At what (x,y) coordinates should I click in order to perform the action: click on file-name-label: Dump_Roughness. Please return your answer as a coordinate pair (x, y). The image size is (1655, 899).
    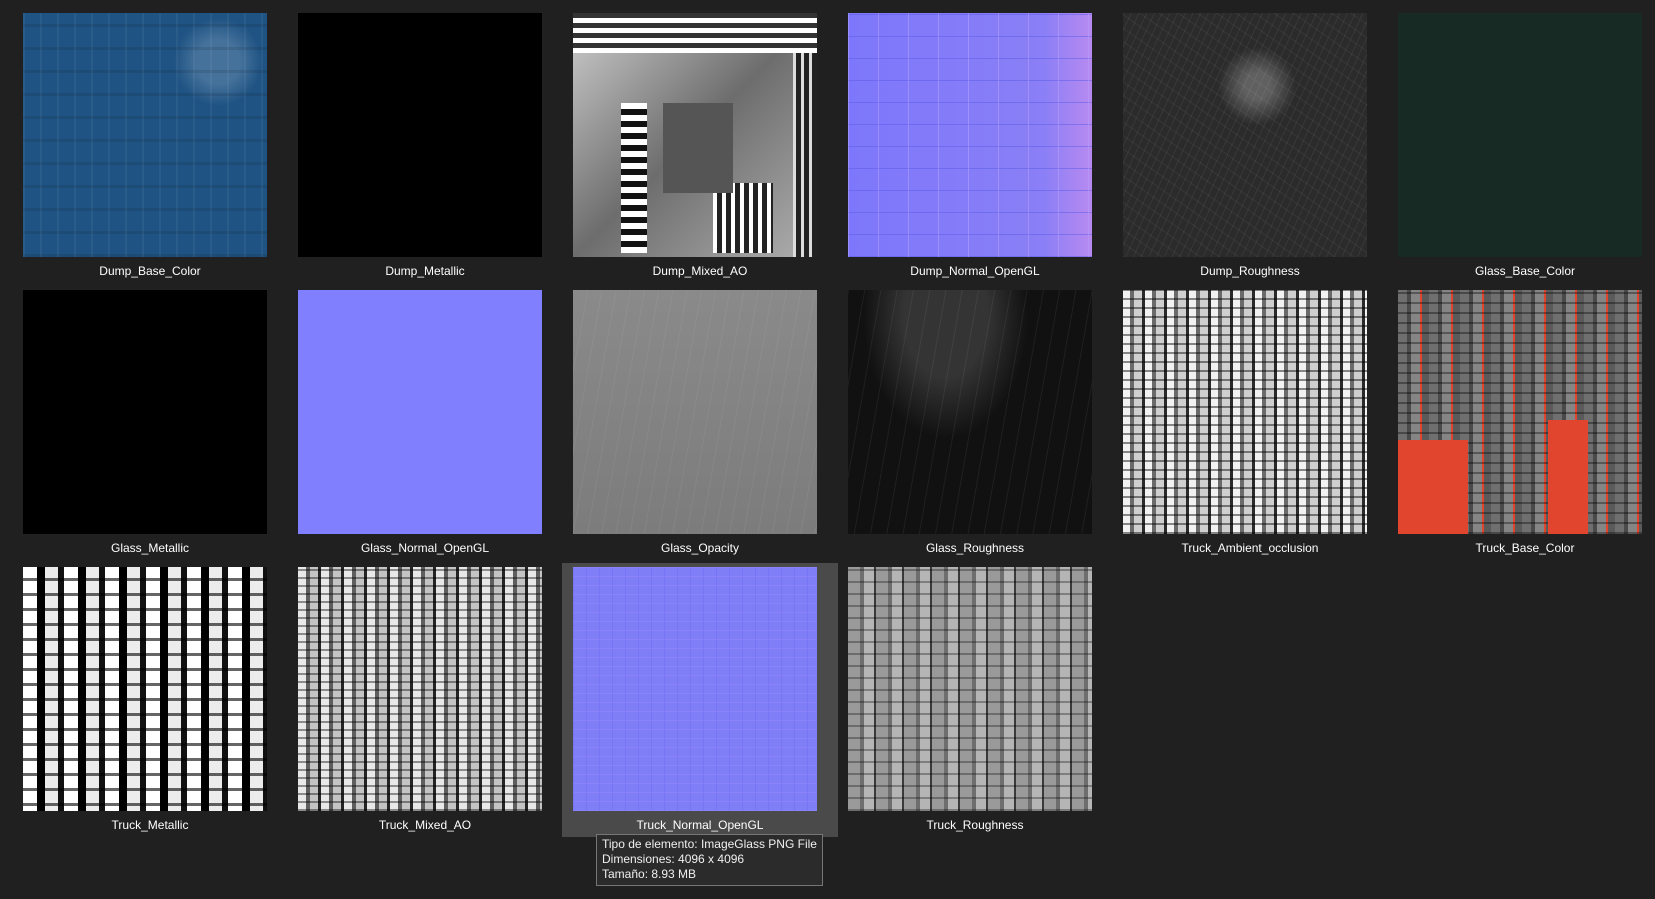
    Looking at the image, I should click on (1250, 271).